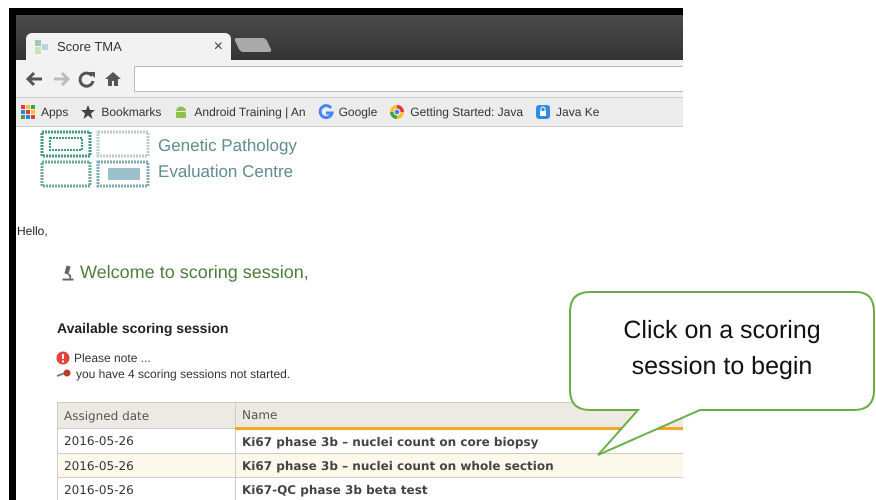 The image size is (876, 500). What do you see at coordinates (578, 112) in the screenshot?
I see `bookmark-link: Java Ke` at bounding box center [578, 112].